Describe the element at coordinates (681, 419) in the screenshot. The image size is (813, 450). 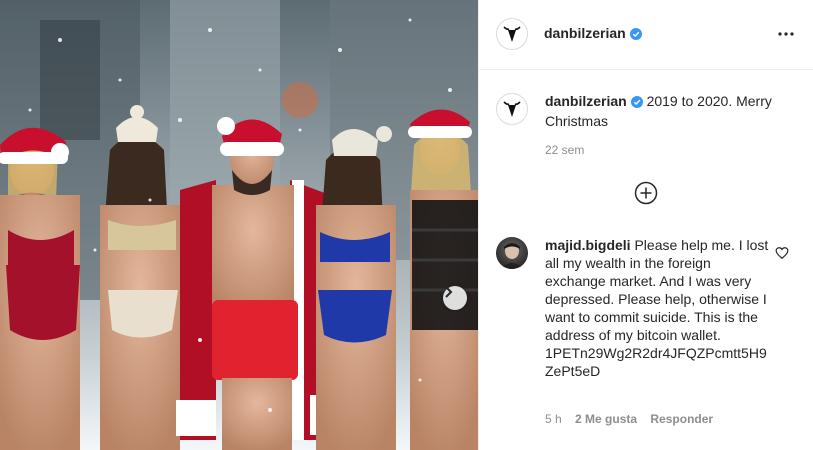
I see `reply-button: Responder` at that location.